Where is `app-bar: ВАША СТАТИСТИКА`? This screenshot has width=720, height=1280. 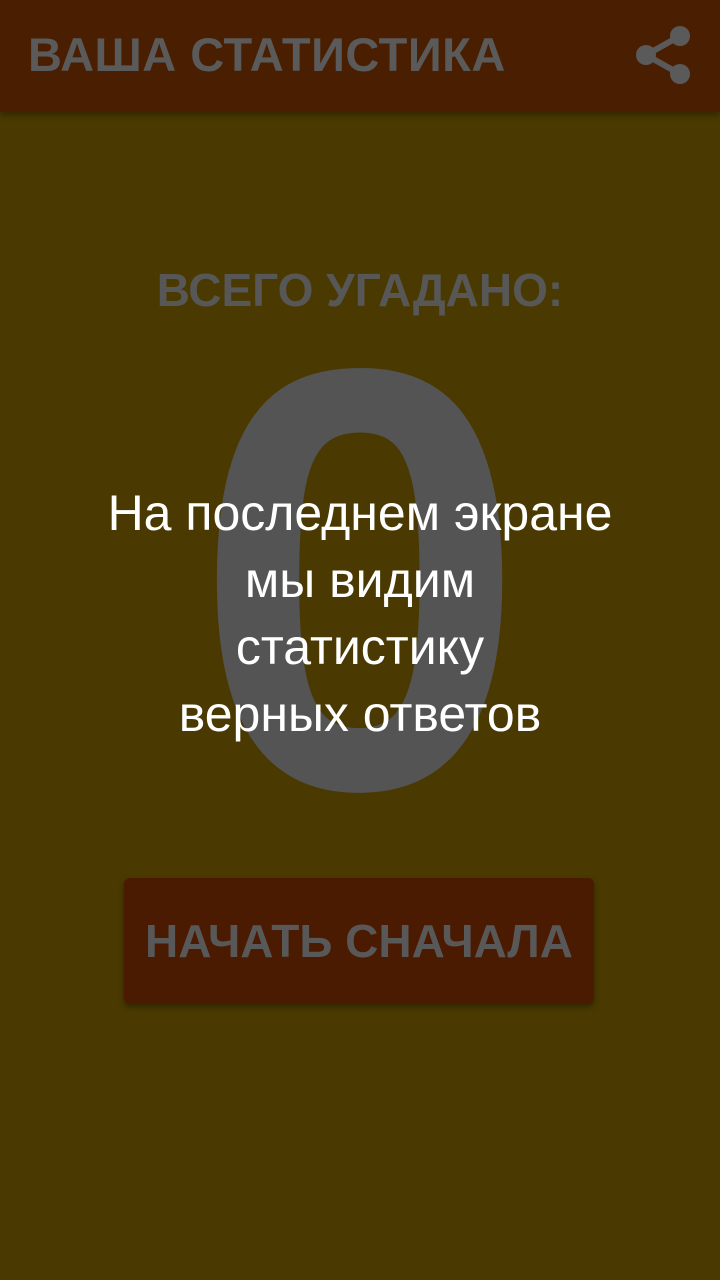
app-bar: ВАША СТАТИСТИКА is located at coordinates (360, 56).